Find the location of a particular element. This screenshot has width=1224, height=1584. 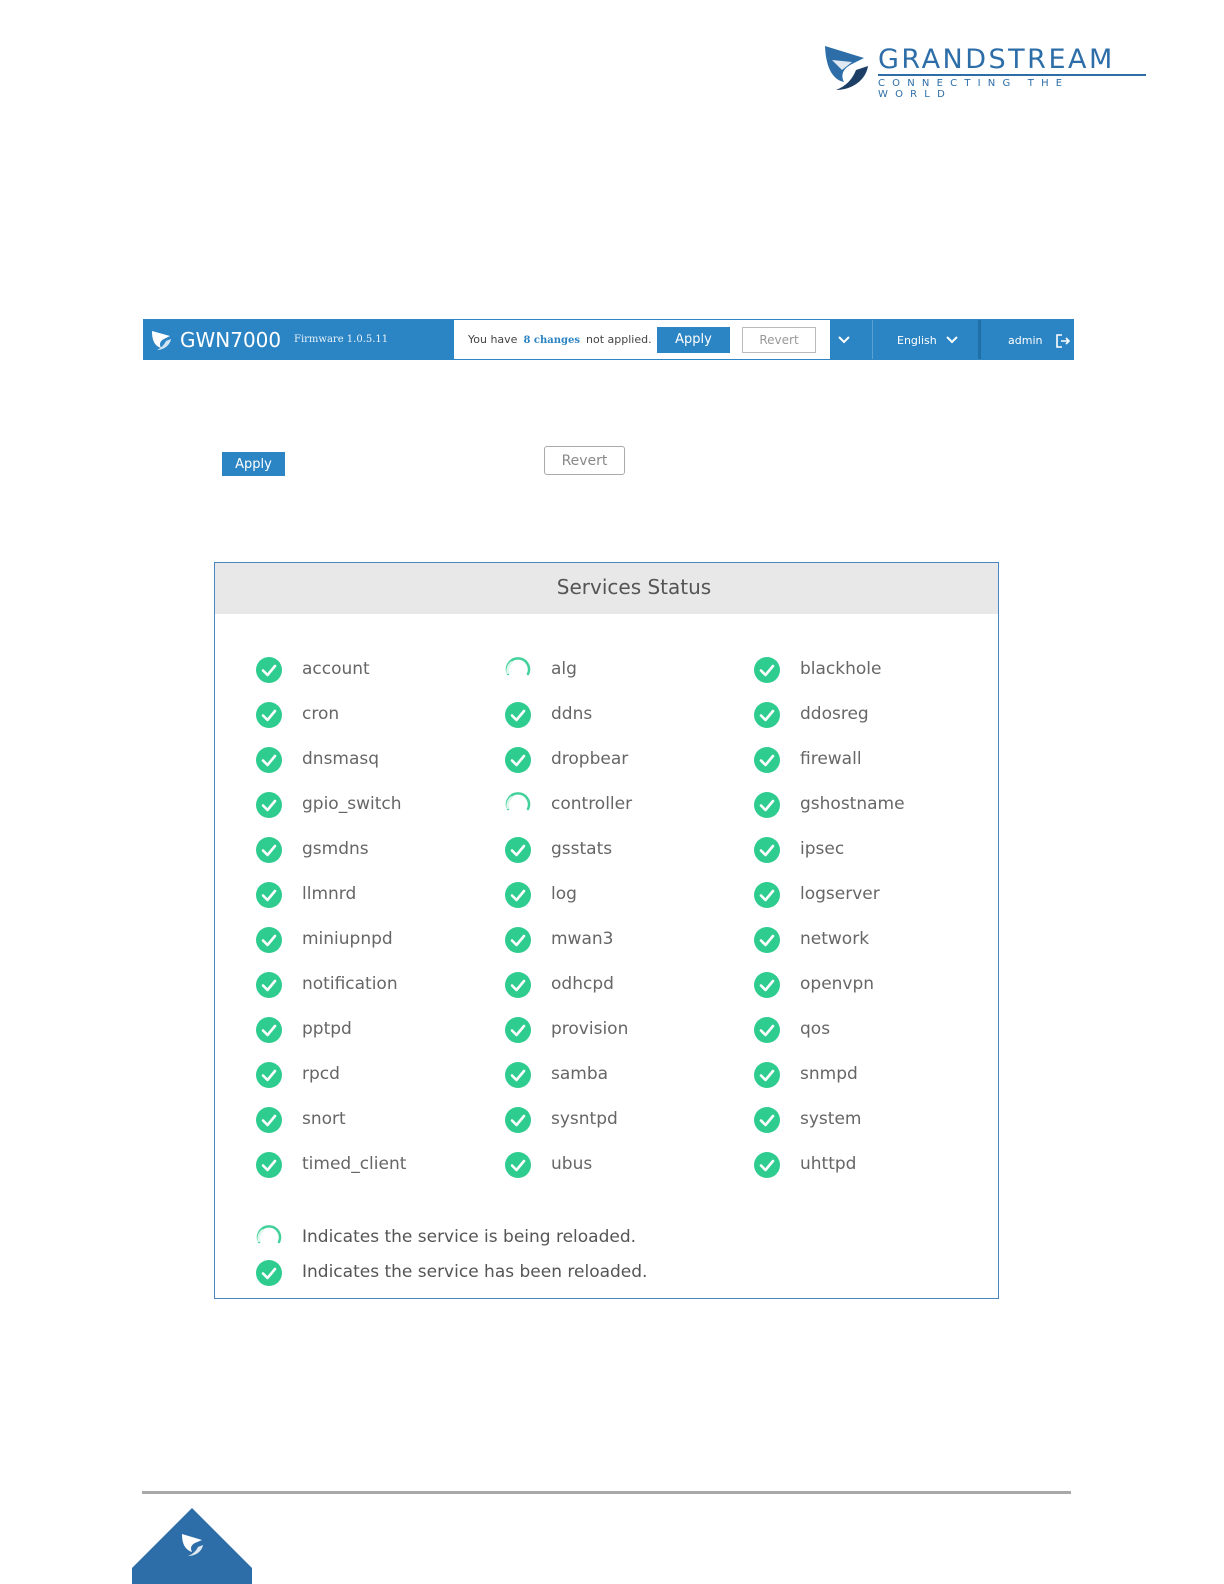

grandstream-mark-icon is located at coordinates (846, 68).